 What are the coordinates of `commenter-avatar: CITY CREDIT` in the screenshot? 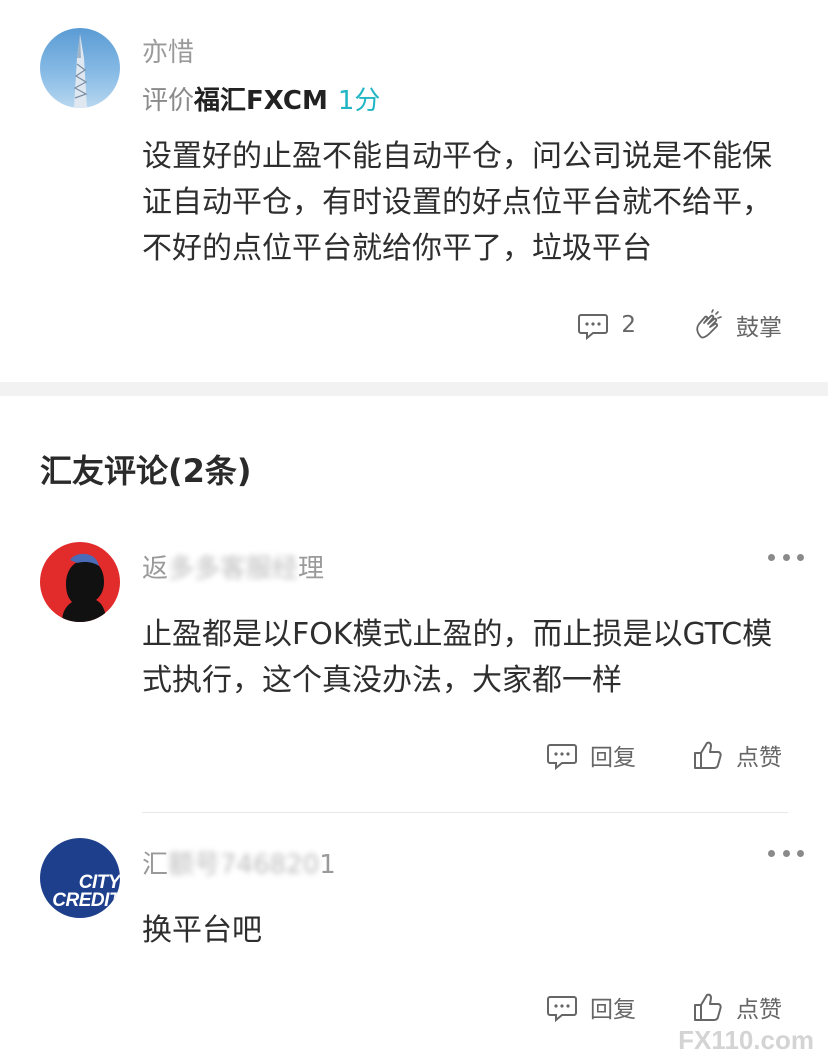 It's located at (80, 878).